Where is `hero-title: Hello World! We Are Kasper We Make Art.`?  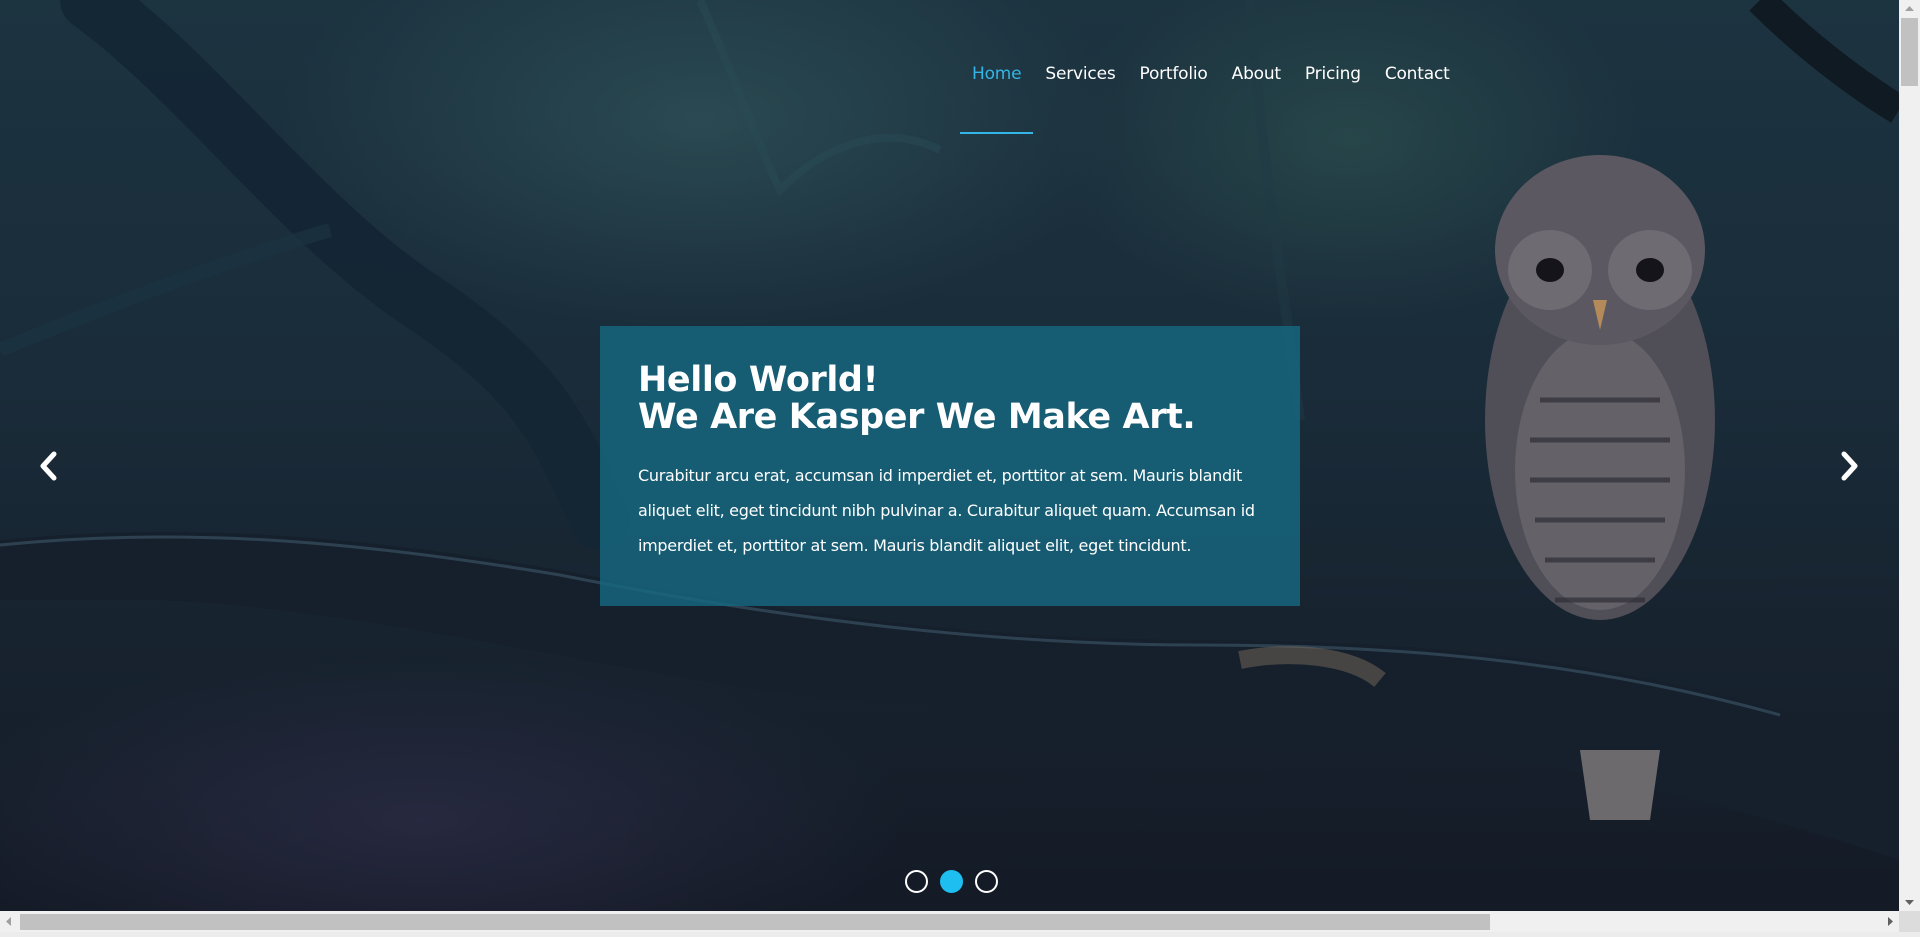 hero-title: Hello World! We Are Kasper We Make Art. is located at coordinates (950, 399).